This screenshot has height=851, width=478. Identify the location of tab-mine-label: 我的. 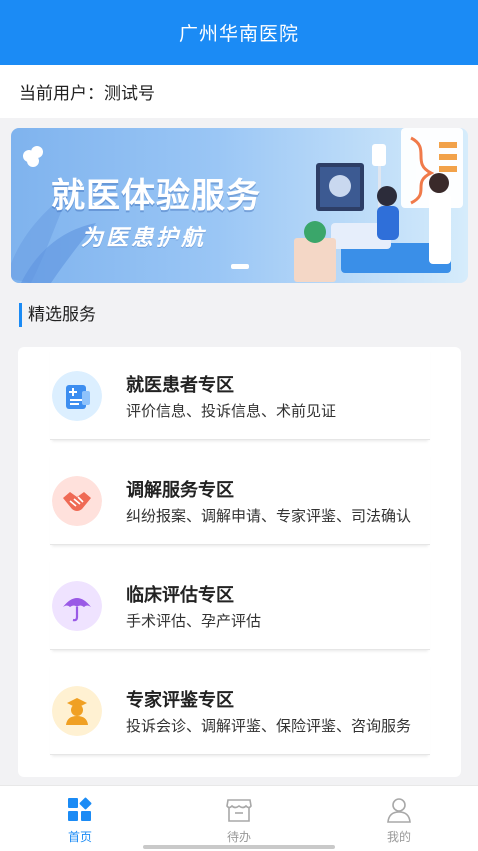
(398, 837).